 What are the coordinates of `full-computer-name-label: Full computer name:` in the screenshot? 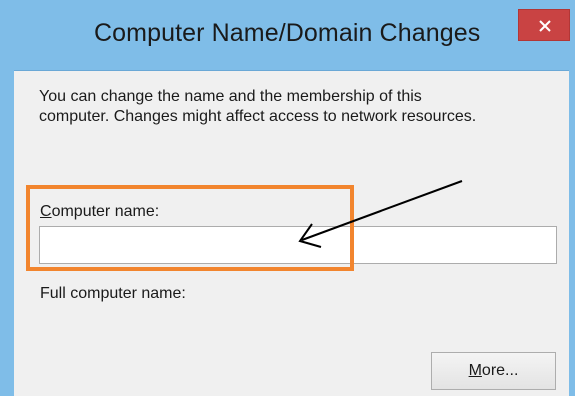 It's located at (113, 293).